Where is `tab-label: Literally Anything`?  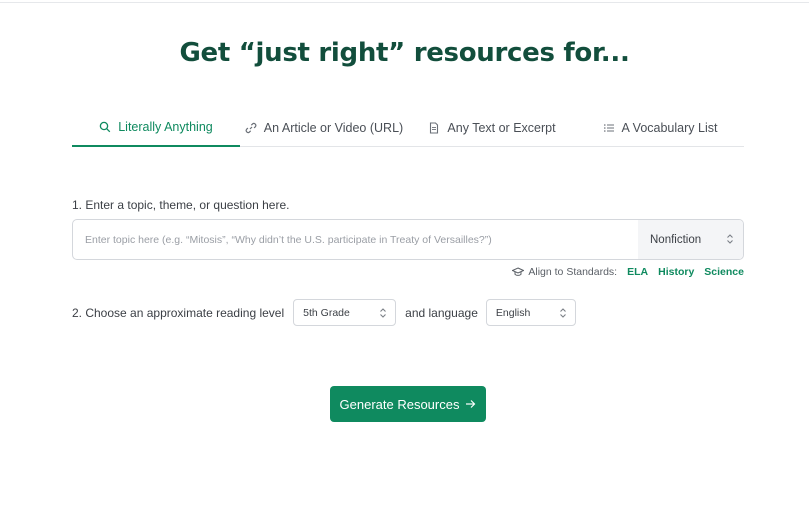 tab-label: Literally Anything is located at coordinates (165, 126).